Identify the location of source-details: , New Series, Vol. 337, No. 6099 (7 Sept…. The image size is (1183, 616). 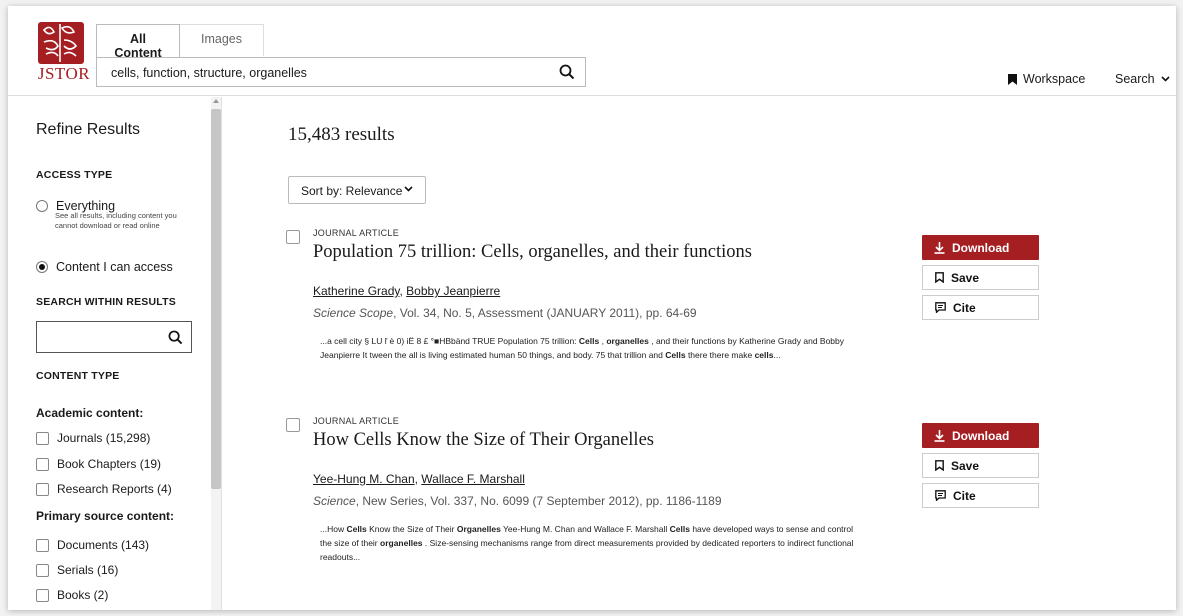
(538, 501).